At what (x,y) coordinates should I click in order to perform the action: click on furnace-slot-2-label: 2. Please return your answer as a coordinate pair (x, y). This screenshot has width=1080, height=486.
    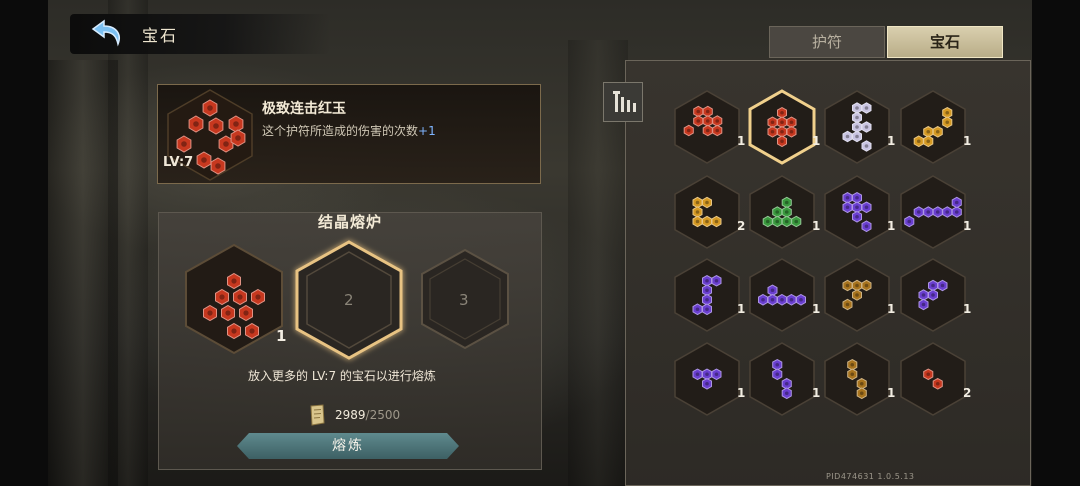
    Looking at the image, I should click on (349, 300).